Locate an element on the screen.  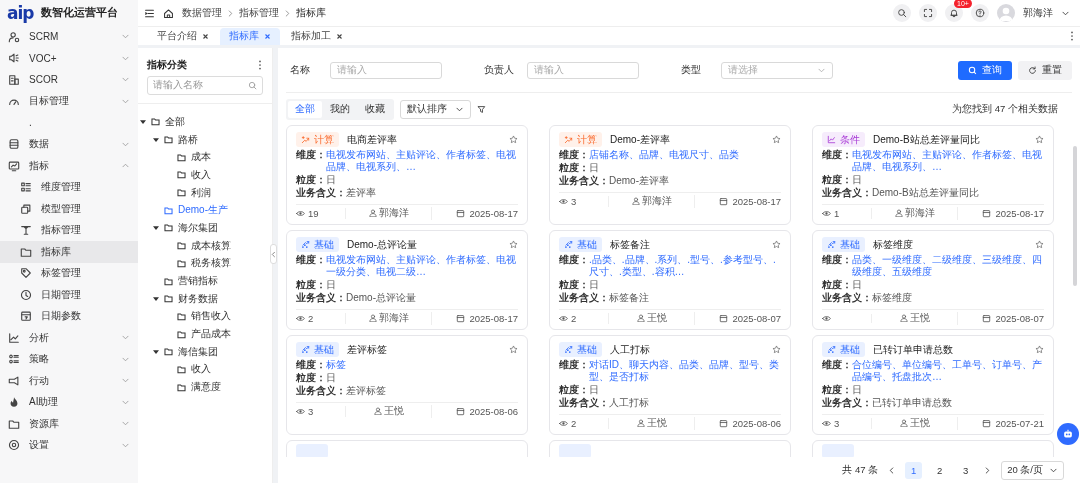
total-count: 共 47 条 is located at coordinates (860, 470).